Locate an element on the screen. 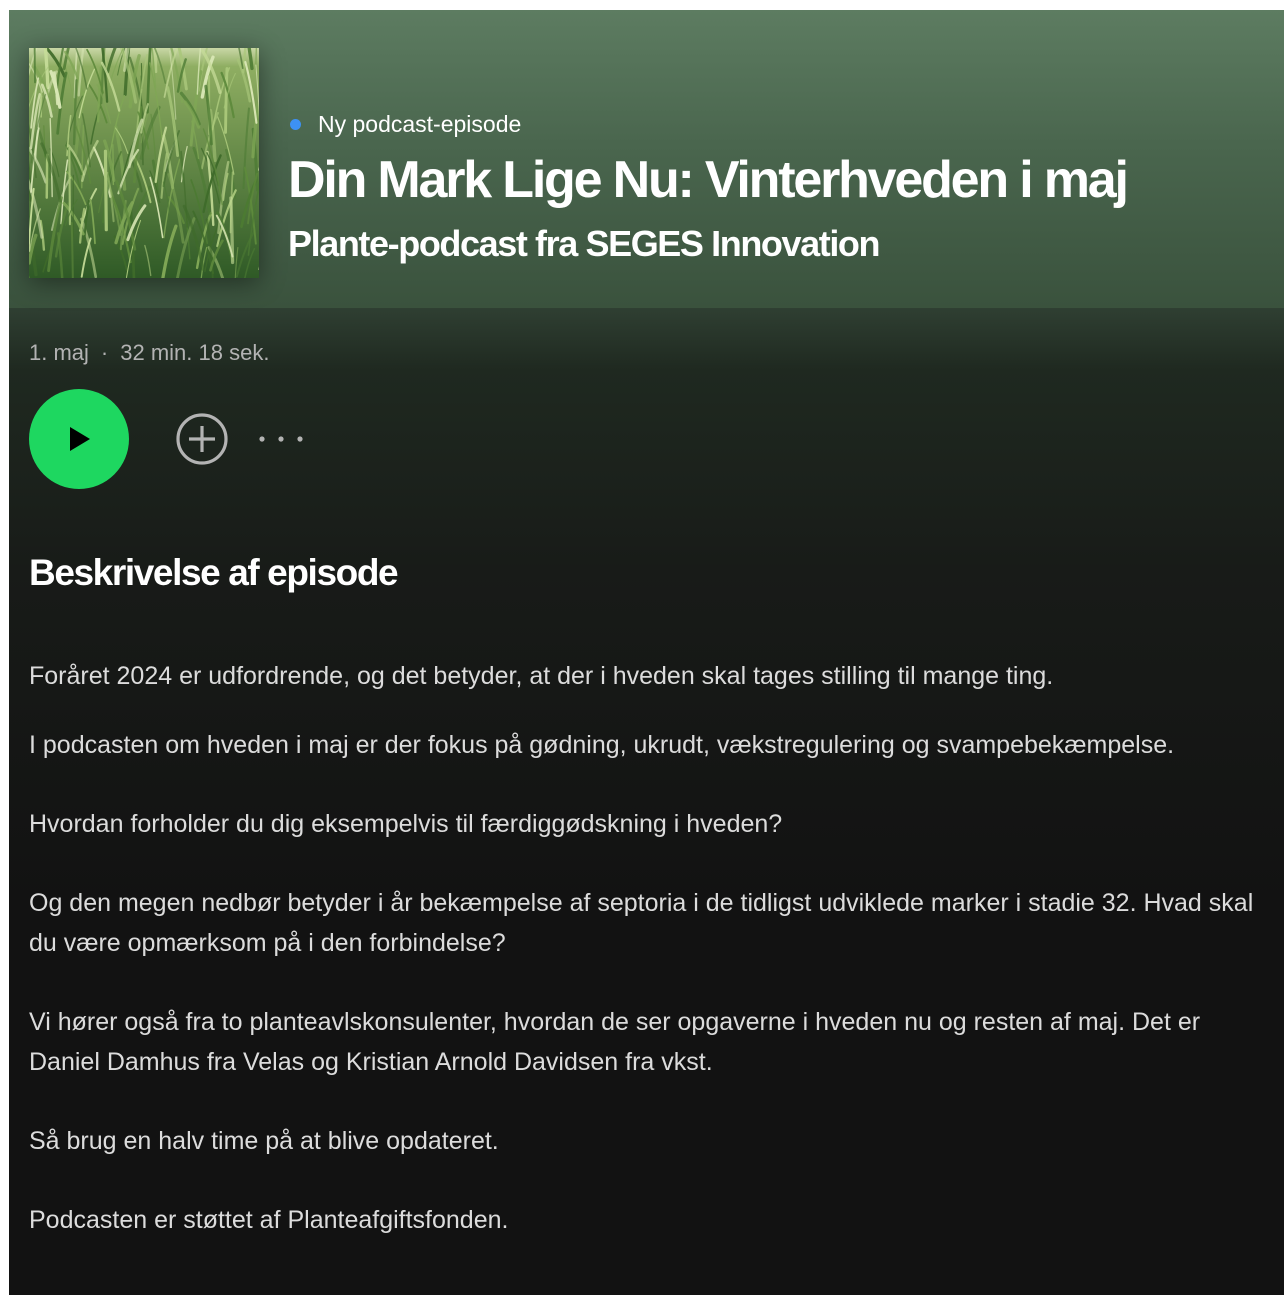 The height and width of the screenshot is (1295, 1284). more-options-button is located at coordinates (286, 439).